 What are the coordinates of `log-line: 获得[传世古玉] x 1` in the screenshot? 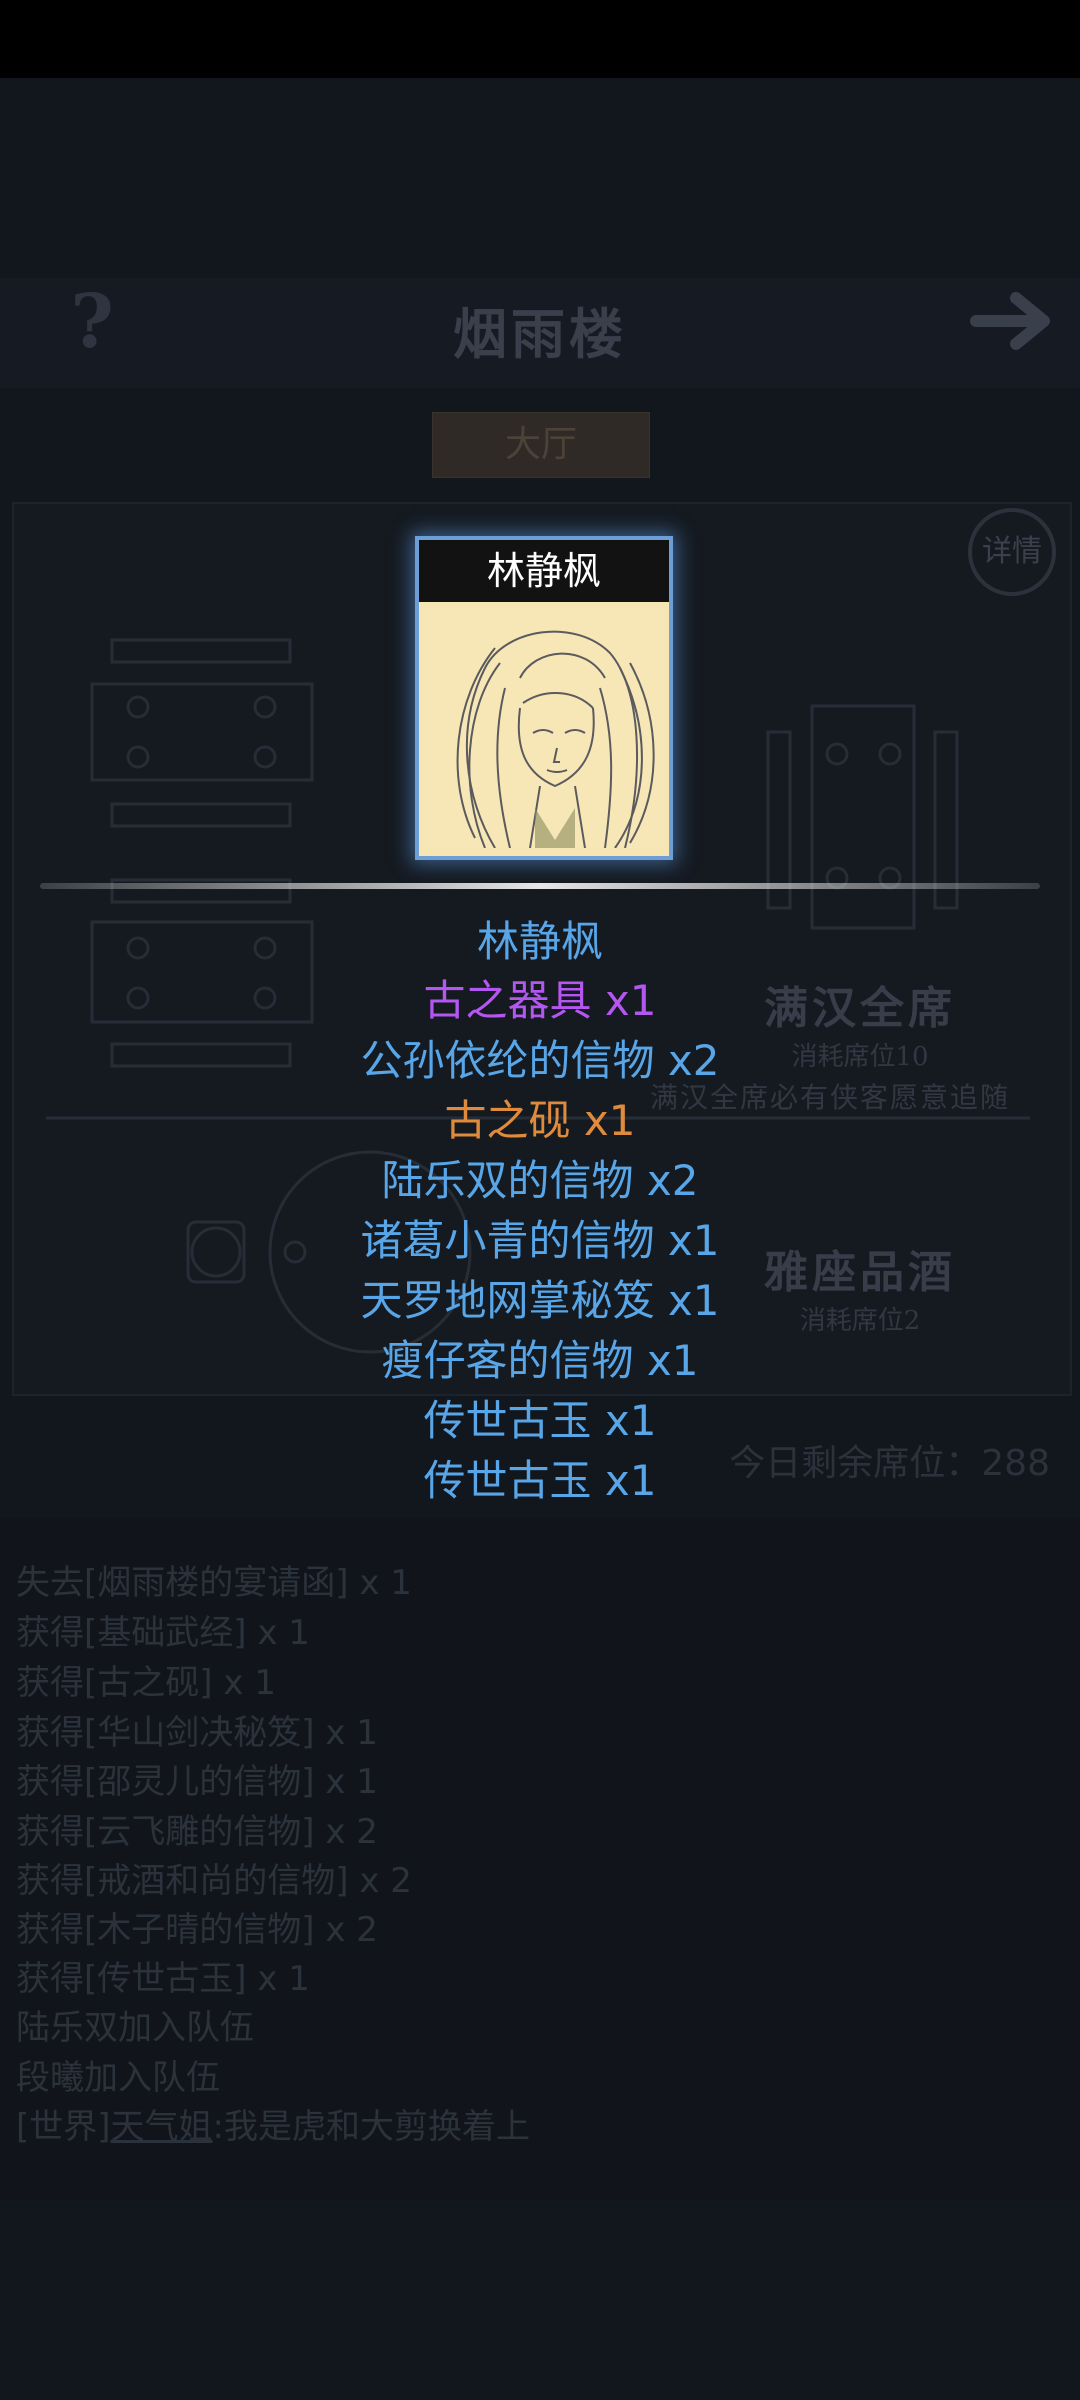 It's located at (163, 1979).